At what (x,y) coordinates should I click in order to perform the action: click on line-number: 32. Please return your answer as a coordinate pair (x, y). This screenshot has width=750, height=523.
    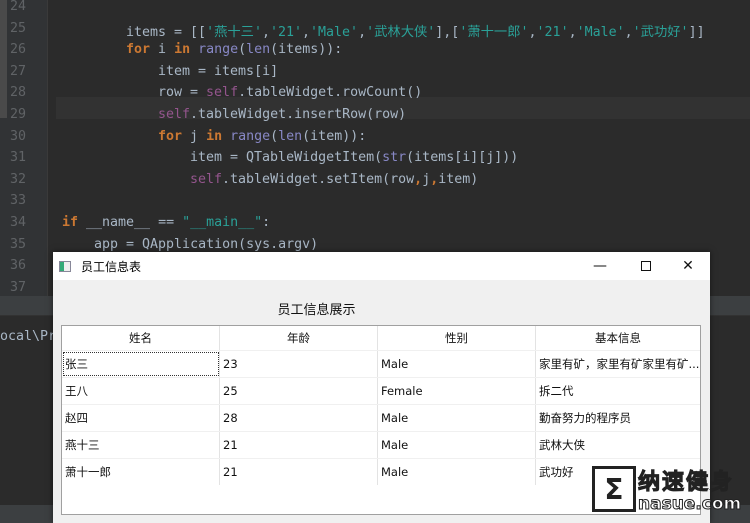
    Looking at the image, I should click on (18, 179).